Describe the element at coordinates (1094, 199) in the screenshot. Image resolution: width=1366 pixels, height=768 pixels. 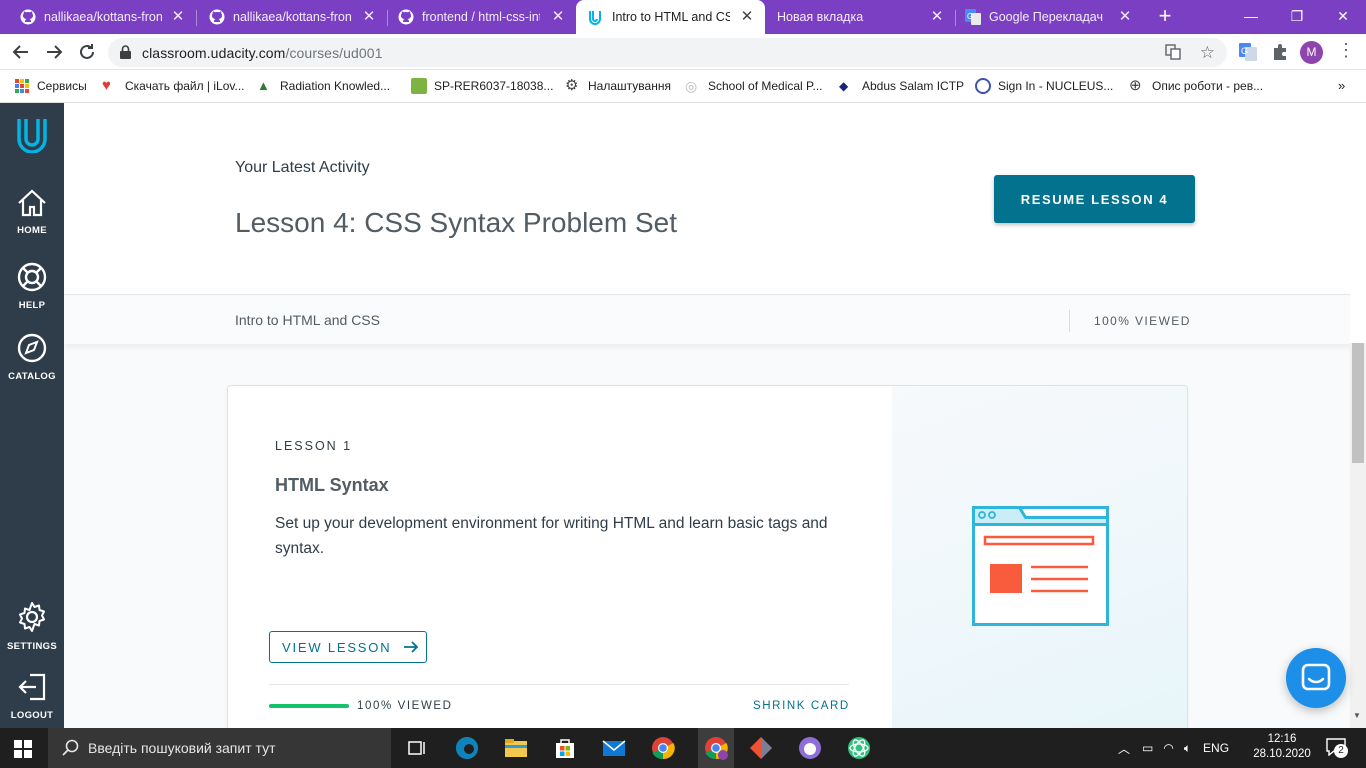
I see `resume-lesson-button: RESUME LESSON 4` at that location.